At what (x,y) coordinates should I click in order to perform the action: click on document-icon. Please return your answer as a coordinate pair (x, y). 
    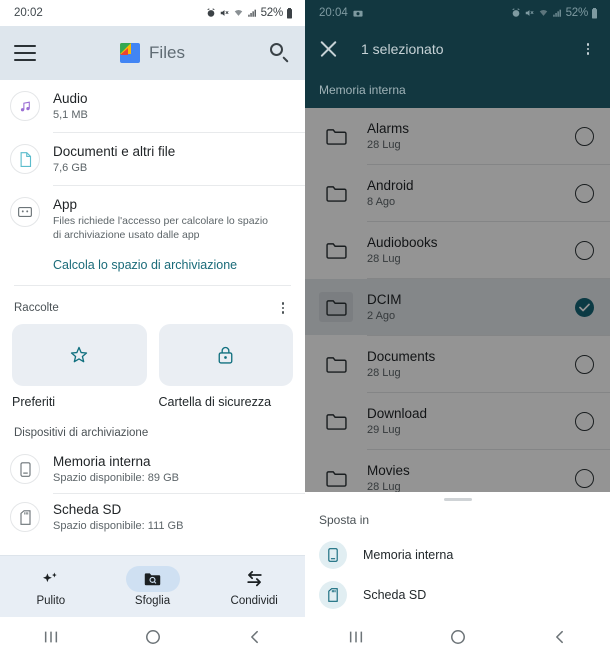
    Looking at the image, I should click on (25, 159).